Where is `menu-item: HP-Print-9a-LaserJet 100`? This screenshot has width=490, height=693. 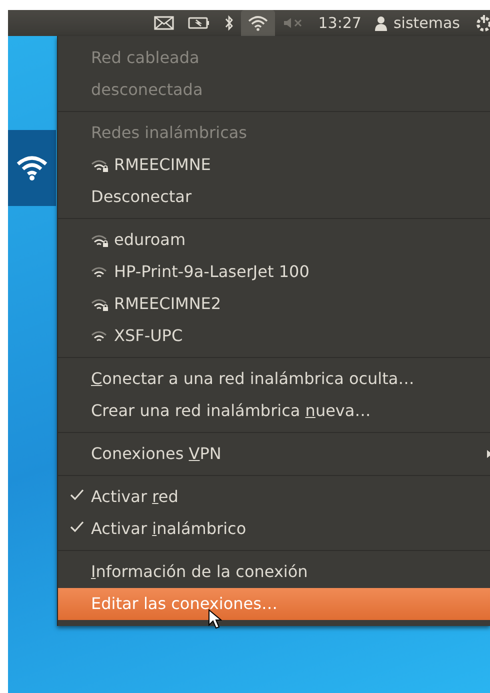 menu-item: HP-Print-9a-LaserJet 100 is located at coordinates (274, 272).